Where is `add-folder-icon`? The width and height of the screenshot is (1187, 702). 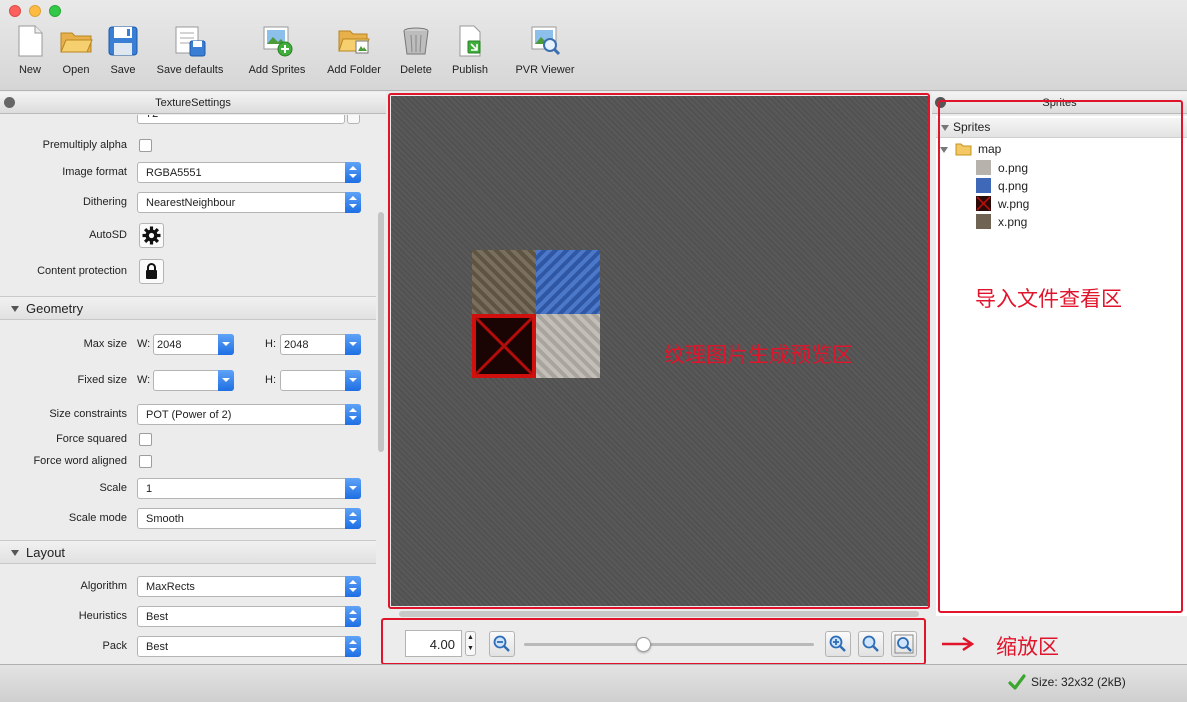 add-folder-icon is located at coordinates (354, 41).